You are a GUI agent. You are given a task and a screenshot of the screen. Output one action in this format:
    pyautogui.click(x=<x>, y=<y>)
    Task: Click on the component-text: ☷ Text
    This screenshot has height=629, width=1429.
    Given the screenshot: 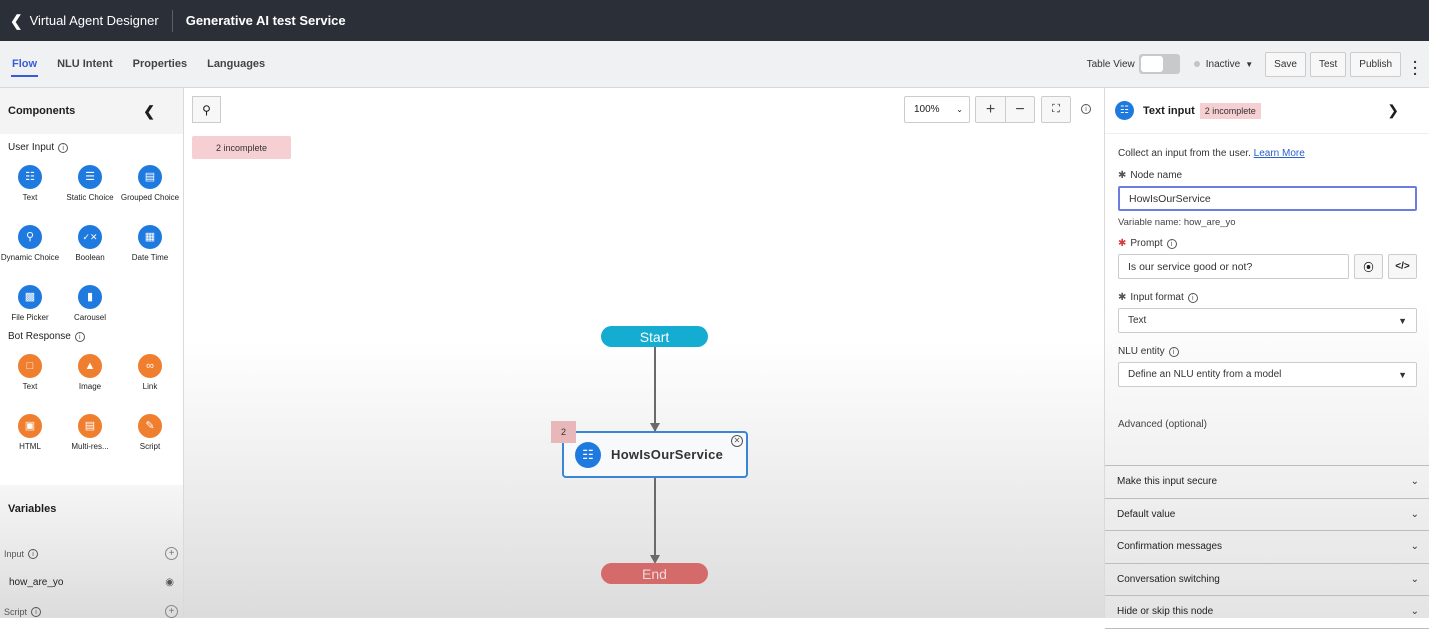 What is the action you would take?
    pyautogui.click(x=30, y=185)
    